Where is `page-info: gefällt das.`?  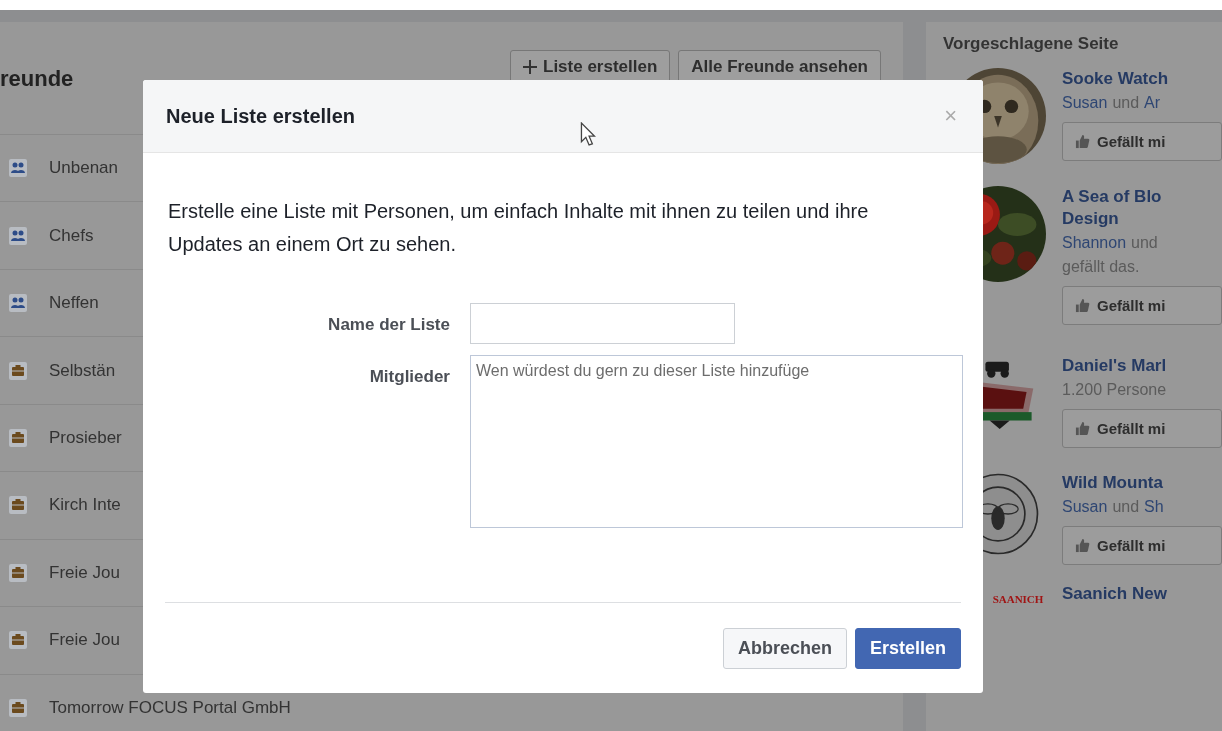 page-info: gefällt das. is located at coordinates (1101, 267).